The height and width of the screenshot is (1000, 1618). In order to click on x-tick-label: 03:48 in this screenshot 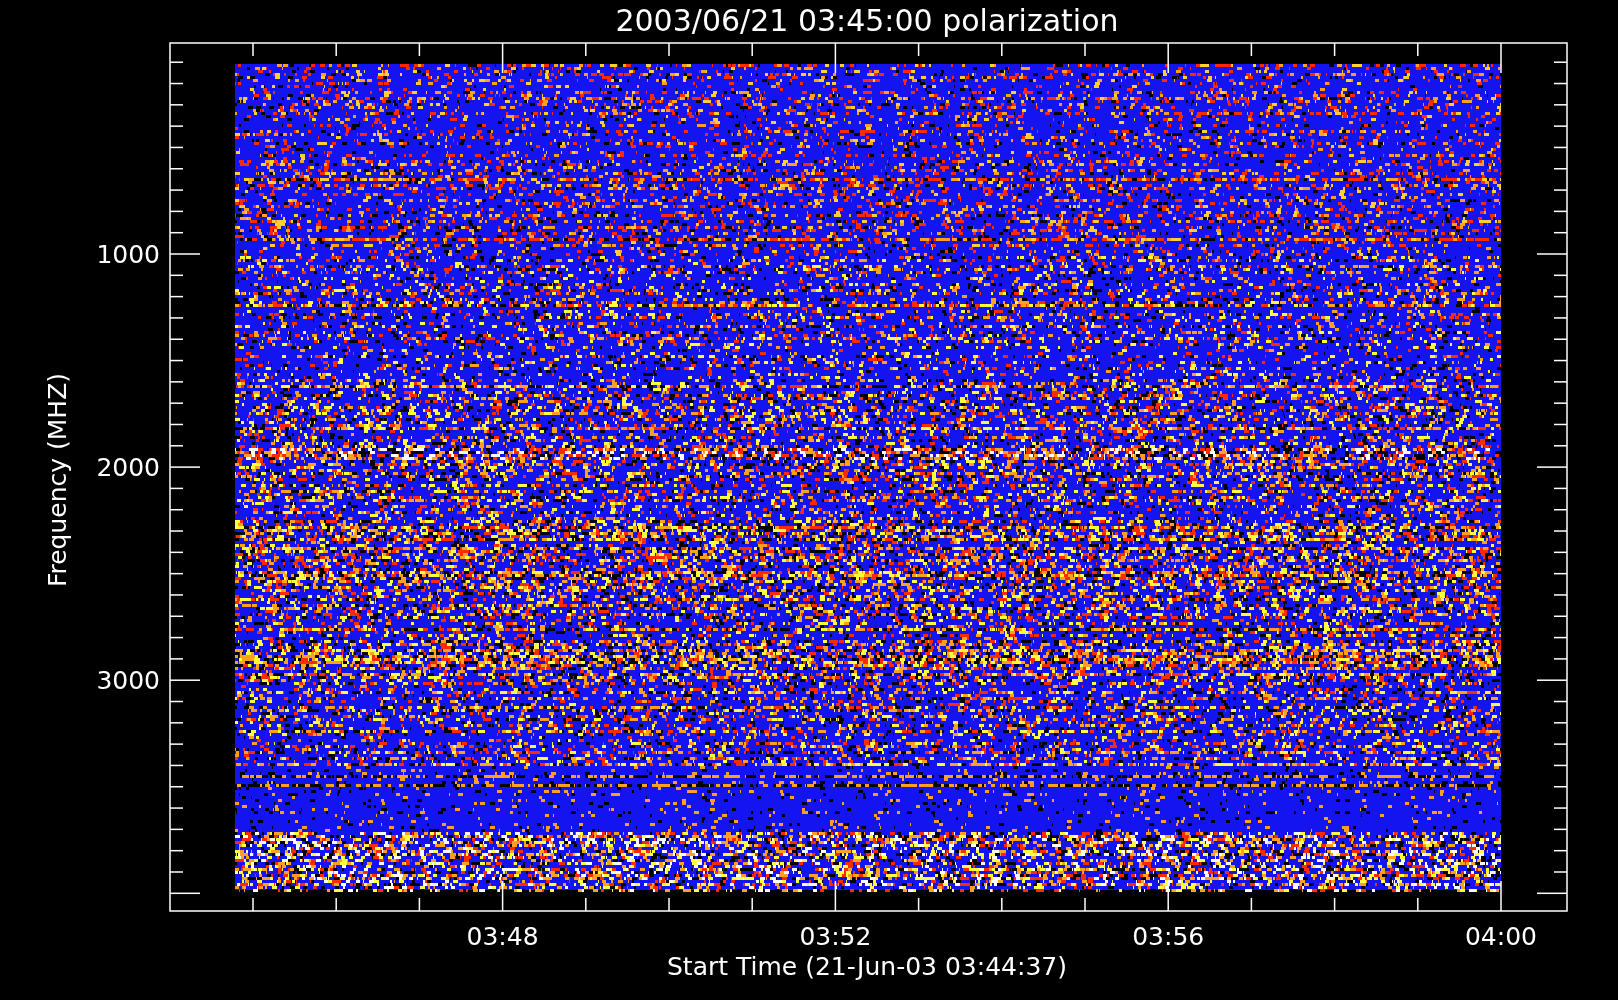, I will do `click(502, 936)`.